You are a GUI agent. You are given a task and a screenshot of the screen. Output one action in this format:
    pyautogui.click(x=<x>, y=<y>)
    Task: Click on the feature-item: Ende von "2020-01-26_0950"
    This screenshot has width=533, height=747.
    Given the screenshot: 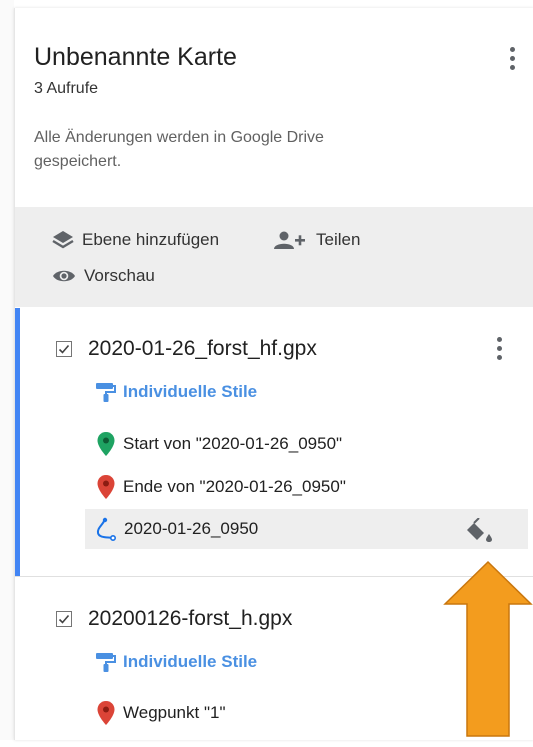 What is the action you would take?
    pyautogui.click(x=221, y=487)
    